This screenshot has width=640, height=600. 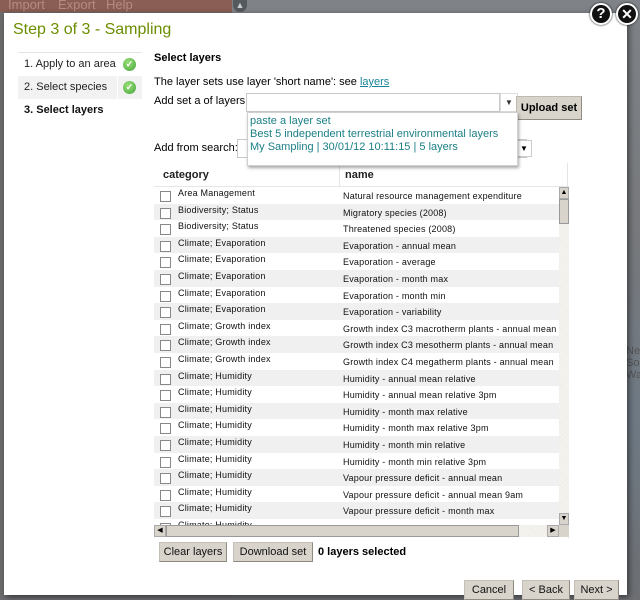 What do you see at coordinates (564, 519) in the screenshot?
I see `scroll-down-icon: ▼` at bounding box center [564, 519].